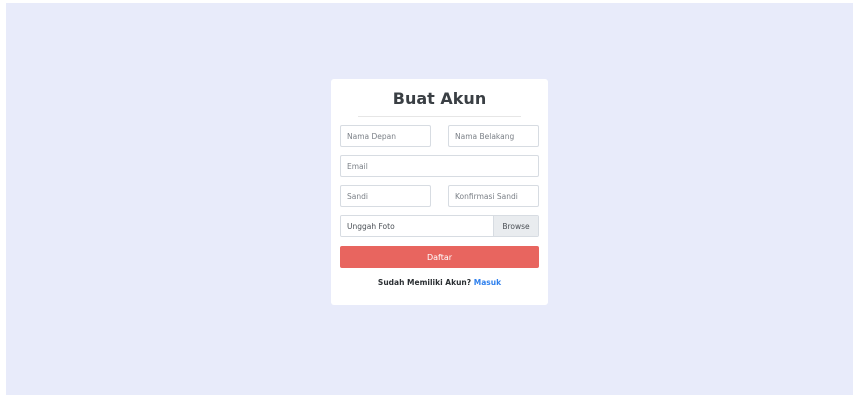 The image size is (859, 395). What do you see at coordinates (439, 98) in the screenshot?
I see `page-title: Buat Akun` at bounding box center [439, 98].